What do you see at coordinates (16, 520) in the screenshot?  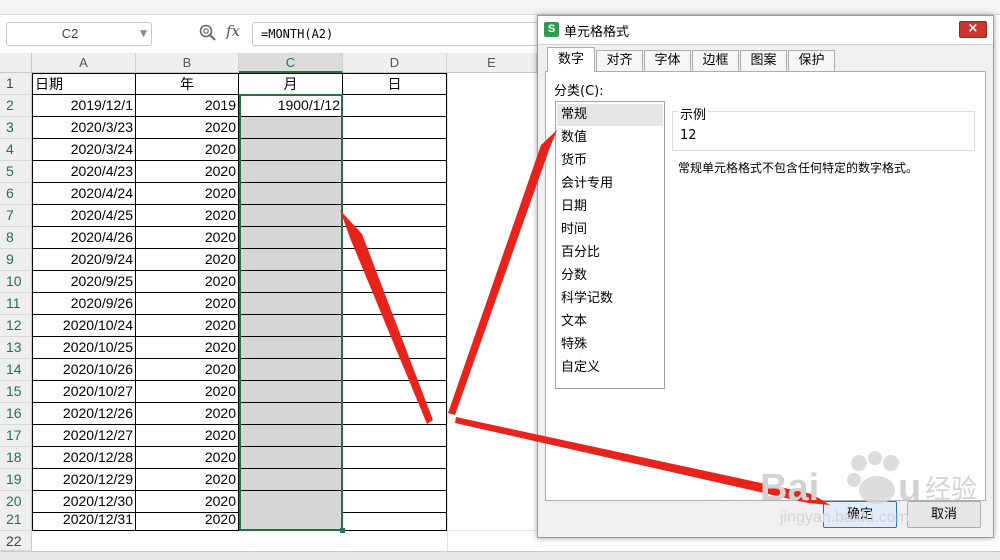 I see `row-header: 21` at bounding box center [16, 520].